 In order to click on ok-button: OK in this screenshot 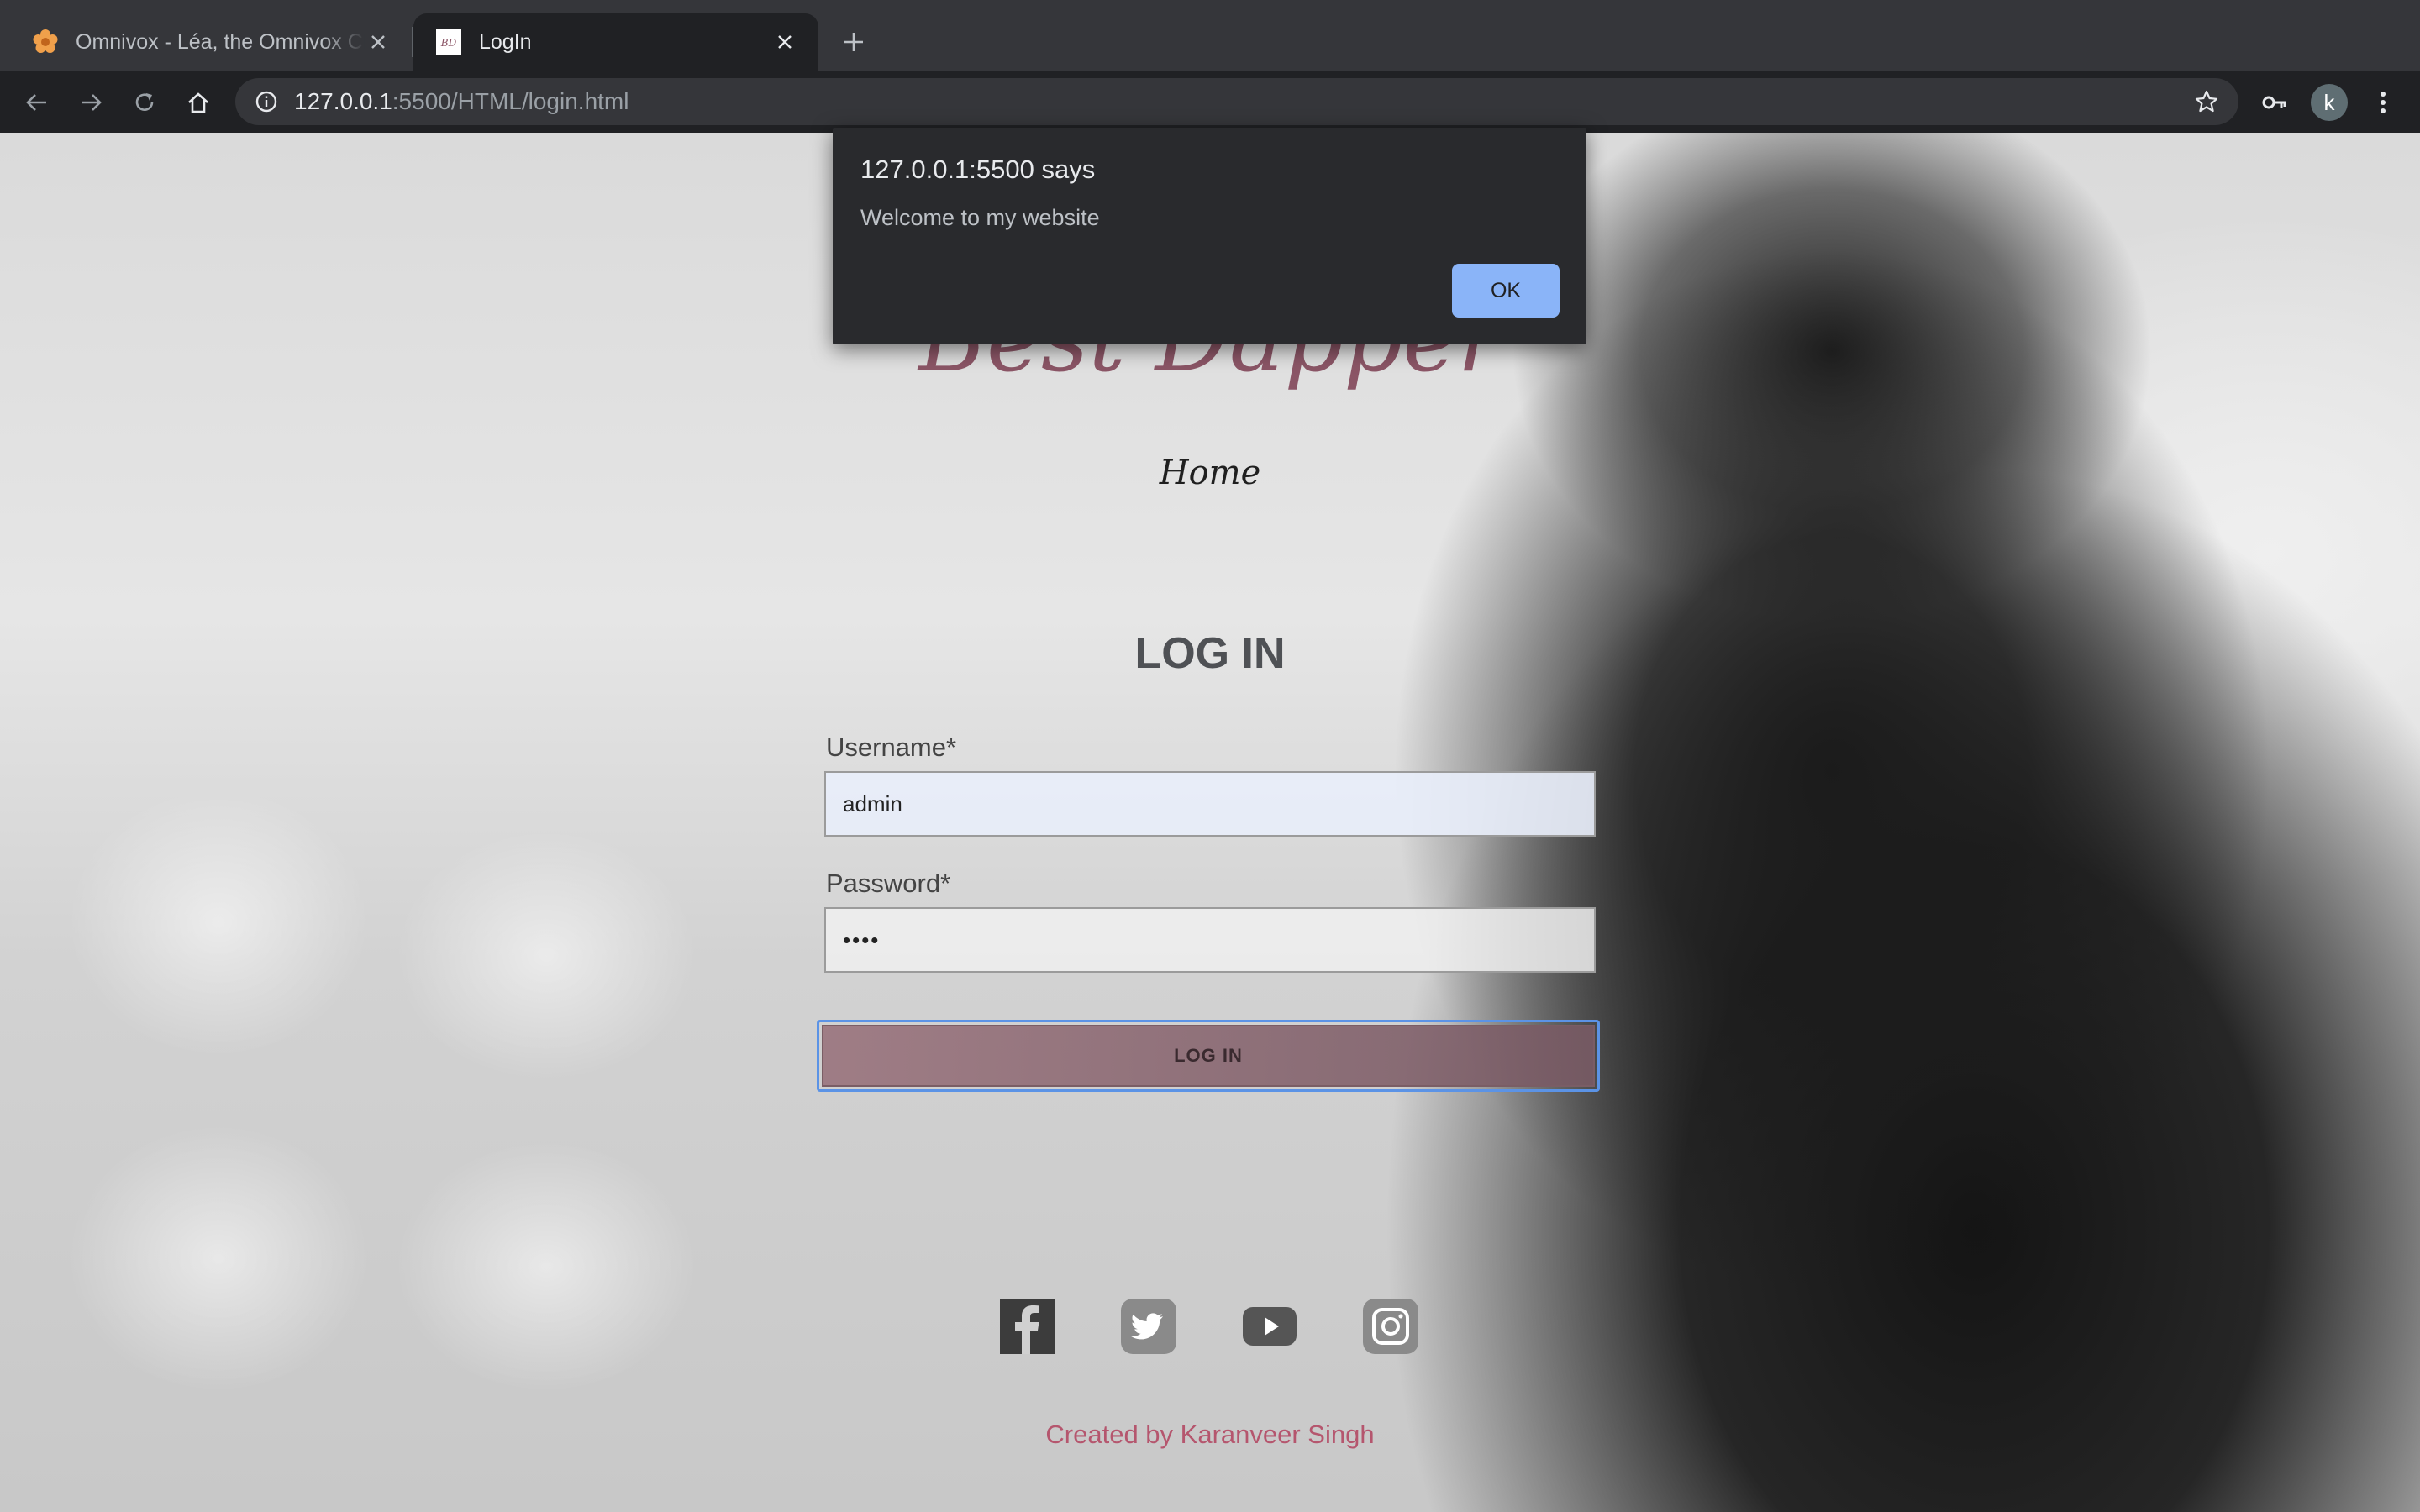, I will do `click(1506, 291)`.